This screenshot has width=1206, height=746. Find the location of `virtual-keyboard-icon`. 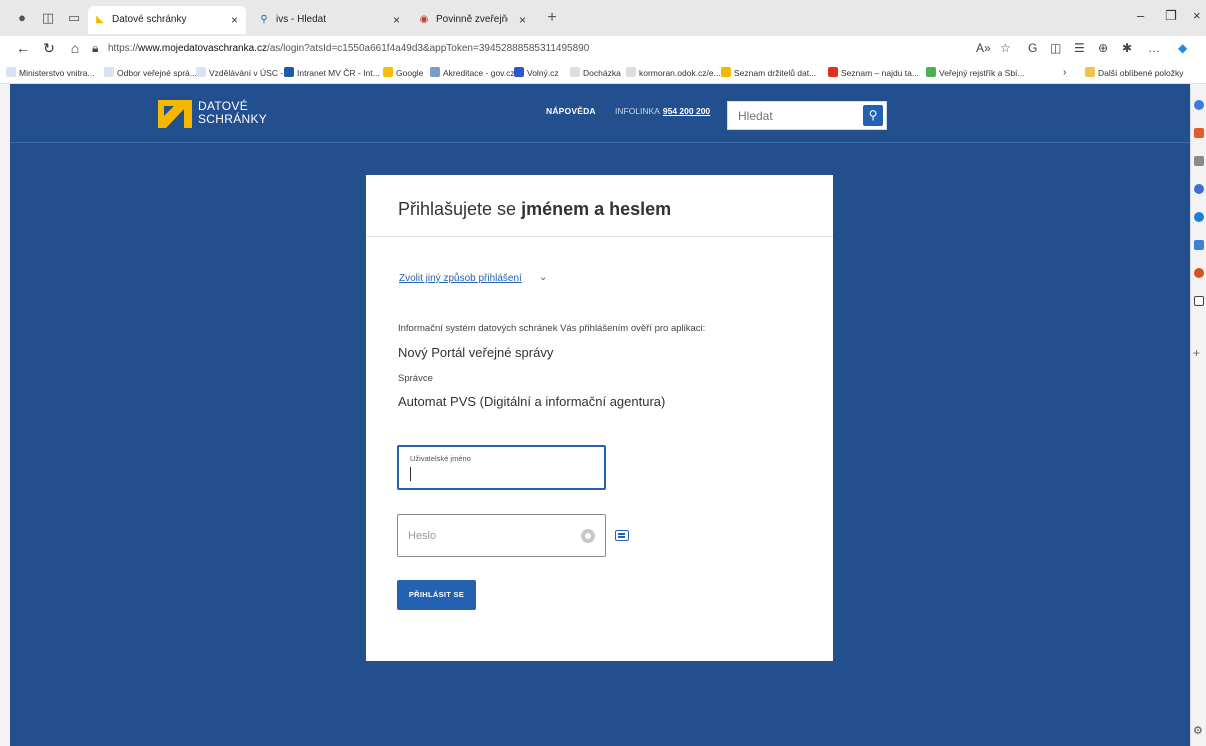

virtual-keyboard-icon is located at coordinates (622, 535).